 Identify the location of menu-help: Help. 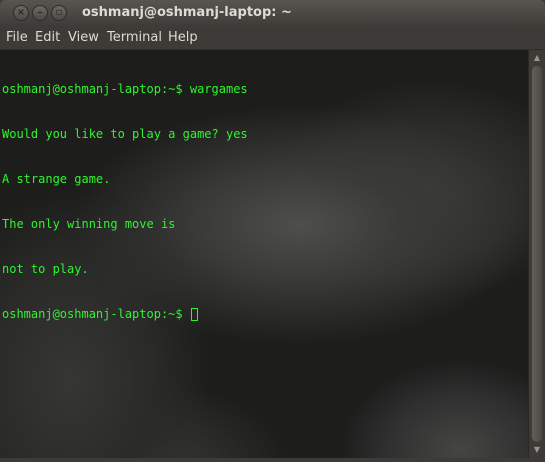
(183, 37).